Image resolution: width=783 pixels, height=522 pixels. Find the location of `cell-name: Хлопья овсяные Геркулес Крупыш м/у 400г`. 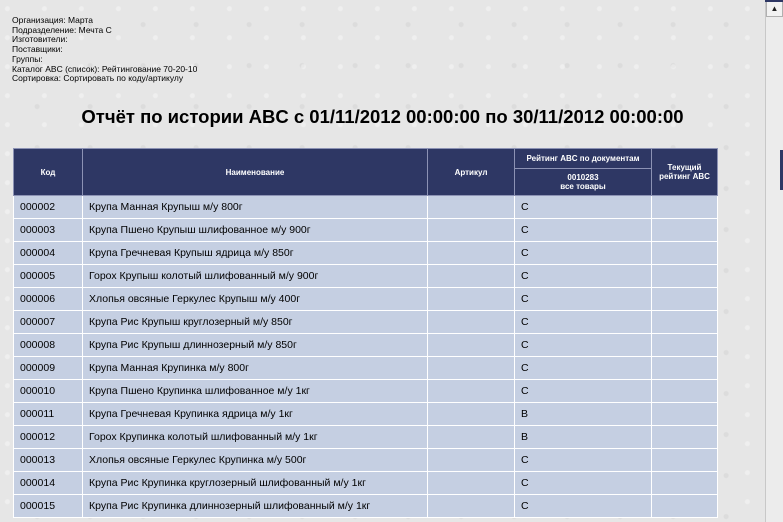

cell-name: Хлопья овсяные Геркулес Крупыш м/у 400г is located at coordinates (255, 299).